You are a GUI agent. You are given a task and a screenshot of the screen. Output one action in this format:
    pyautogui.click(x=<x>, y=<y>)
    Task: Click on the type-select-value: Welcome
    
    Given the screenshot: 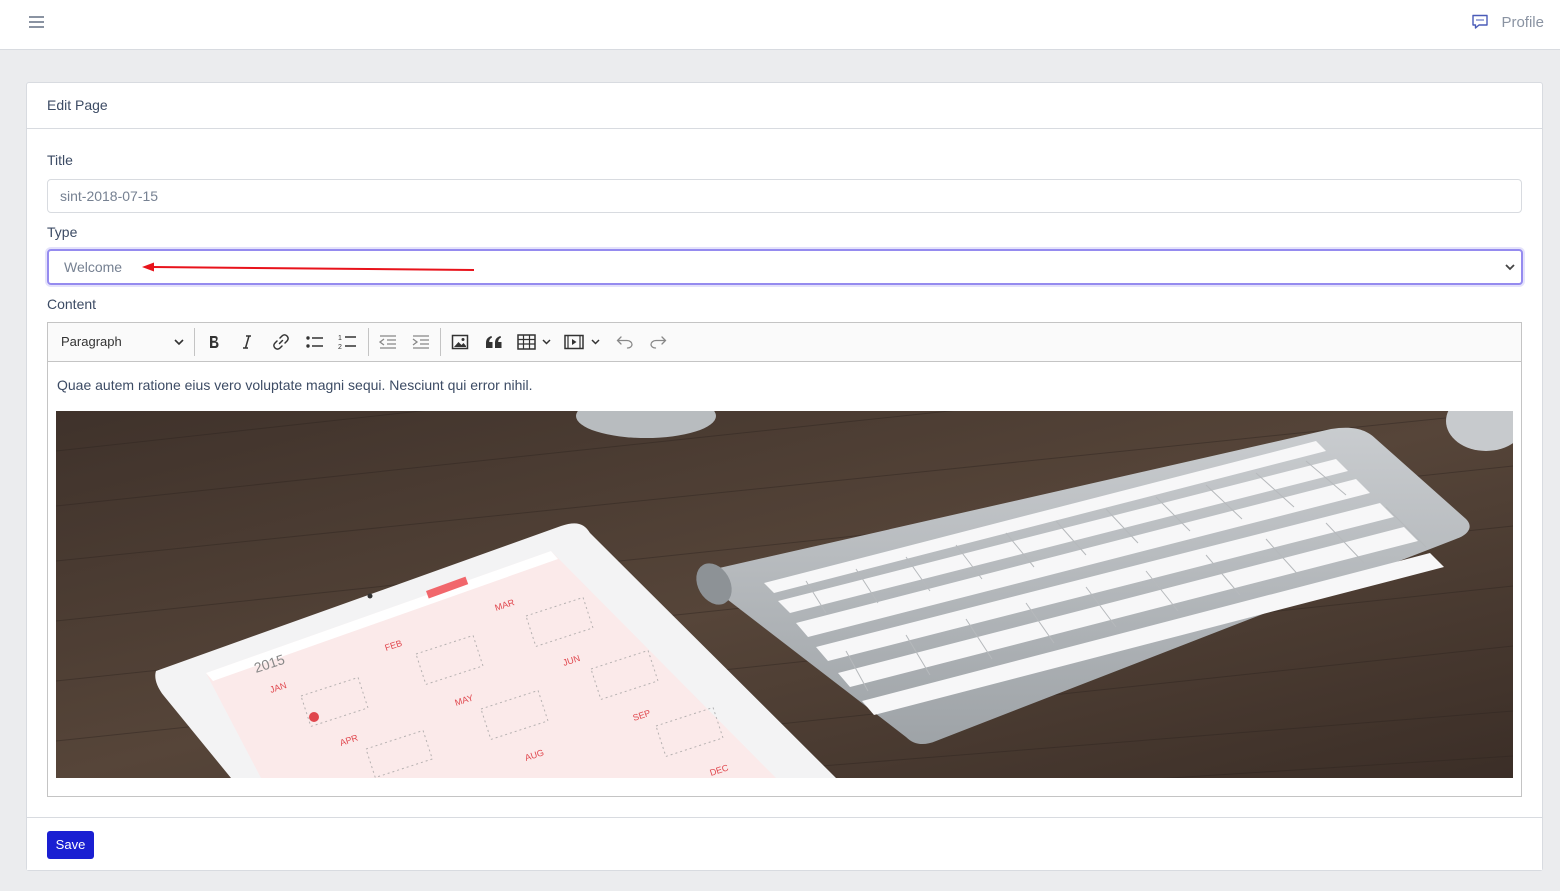 What is the action you would take?
    pyautogui.click(x=93, y=267)
    